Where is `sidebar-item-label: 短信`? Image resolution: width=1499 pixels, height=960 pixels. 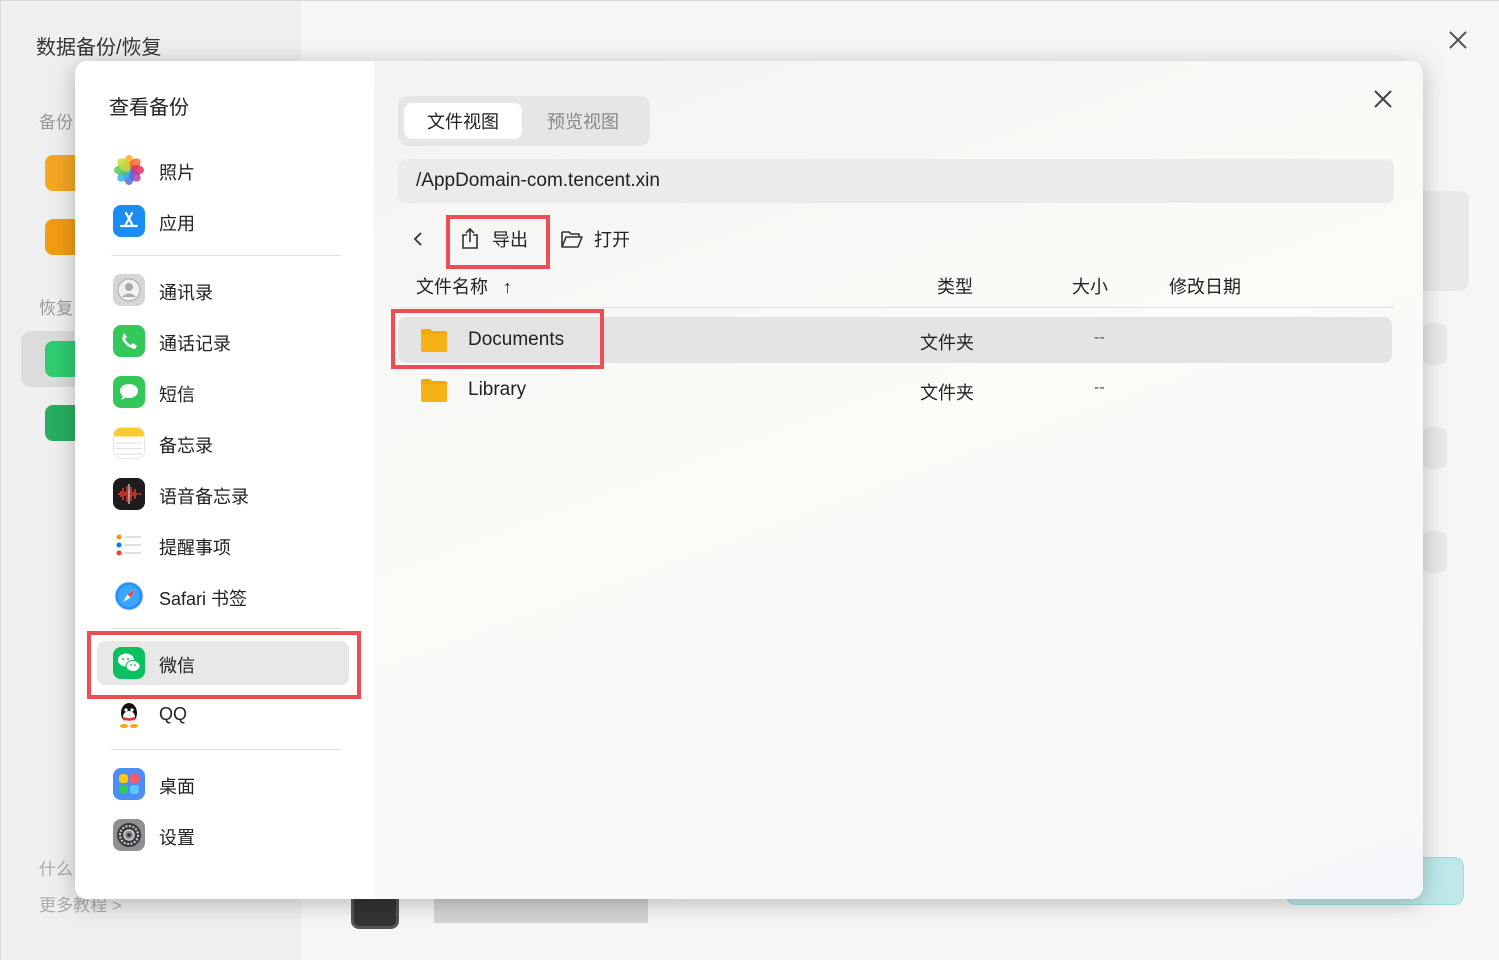
sidebar-item-label: 短信 is located at coordinates (177, 395).